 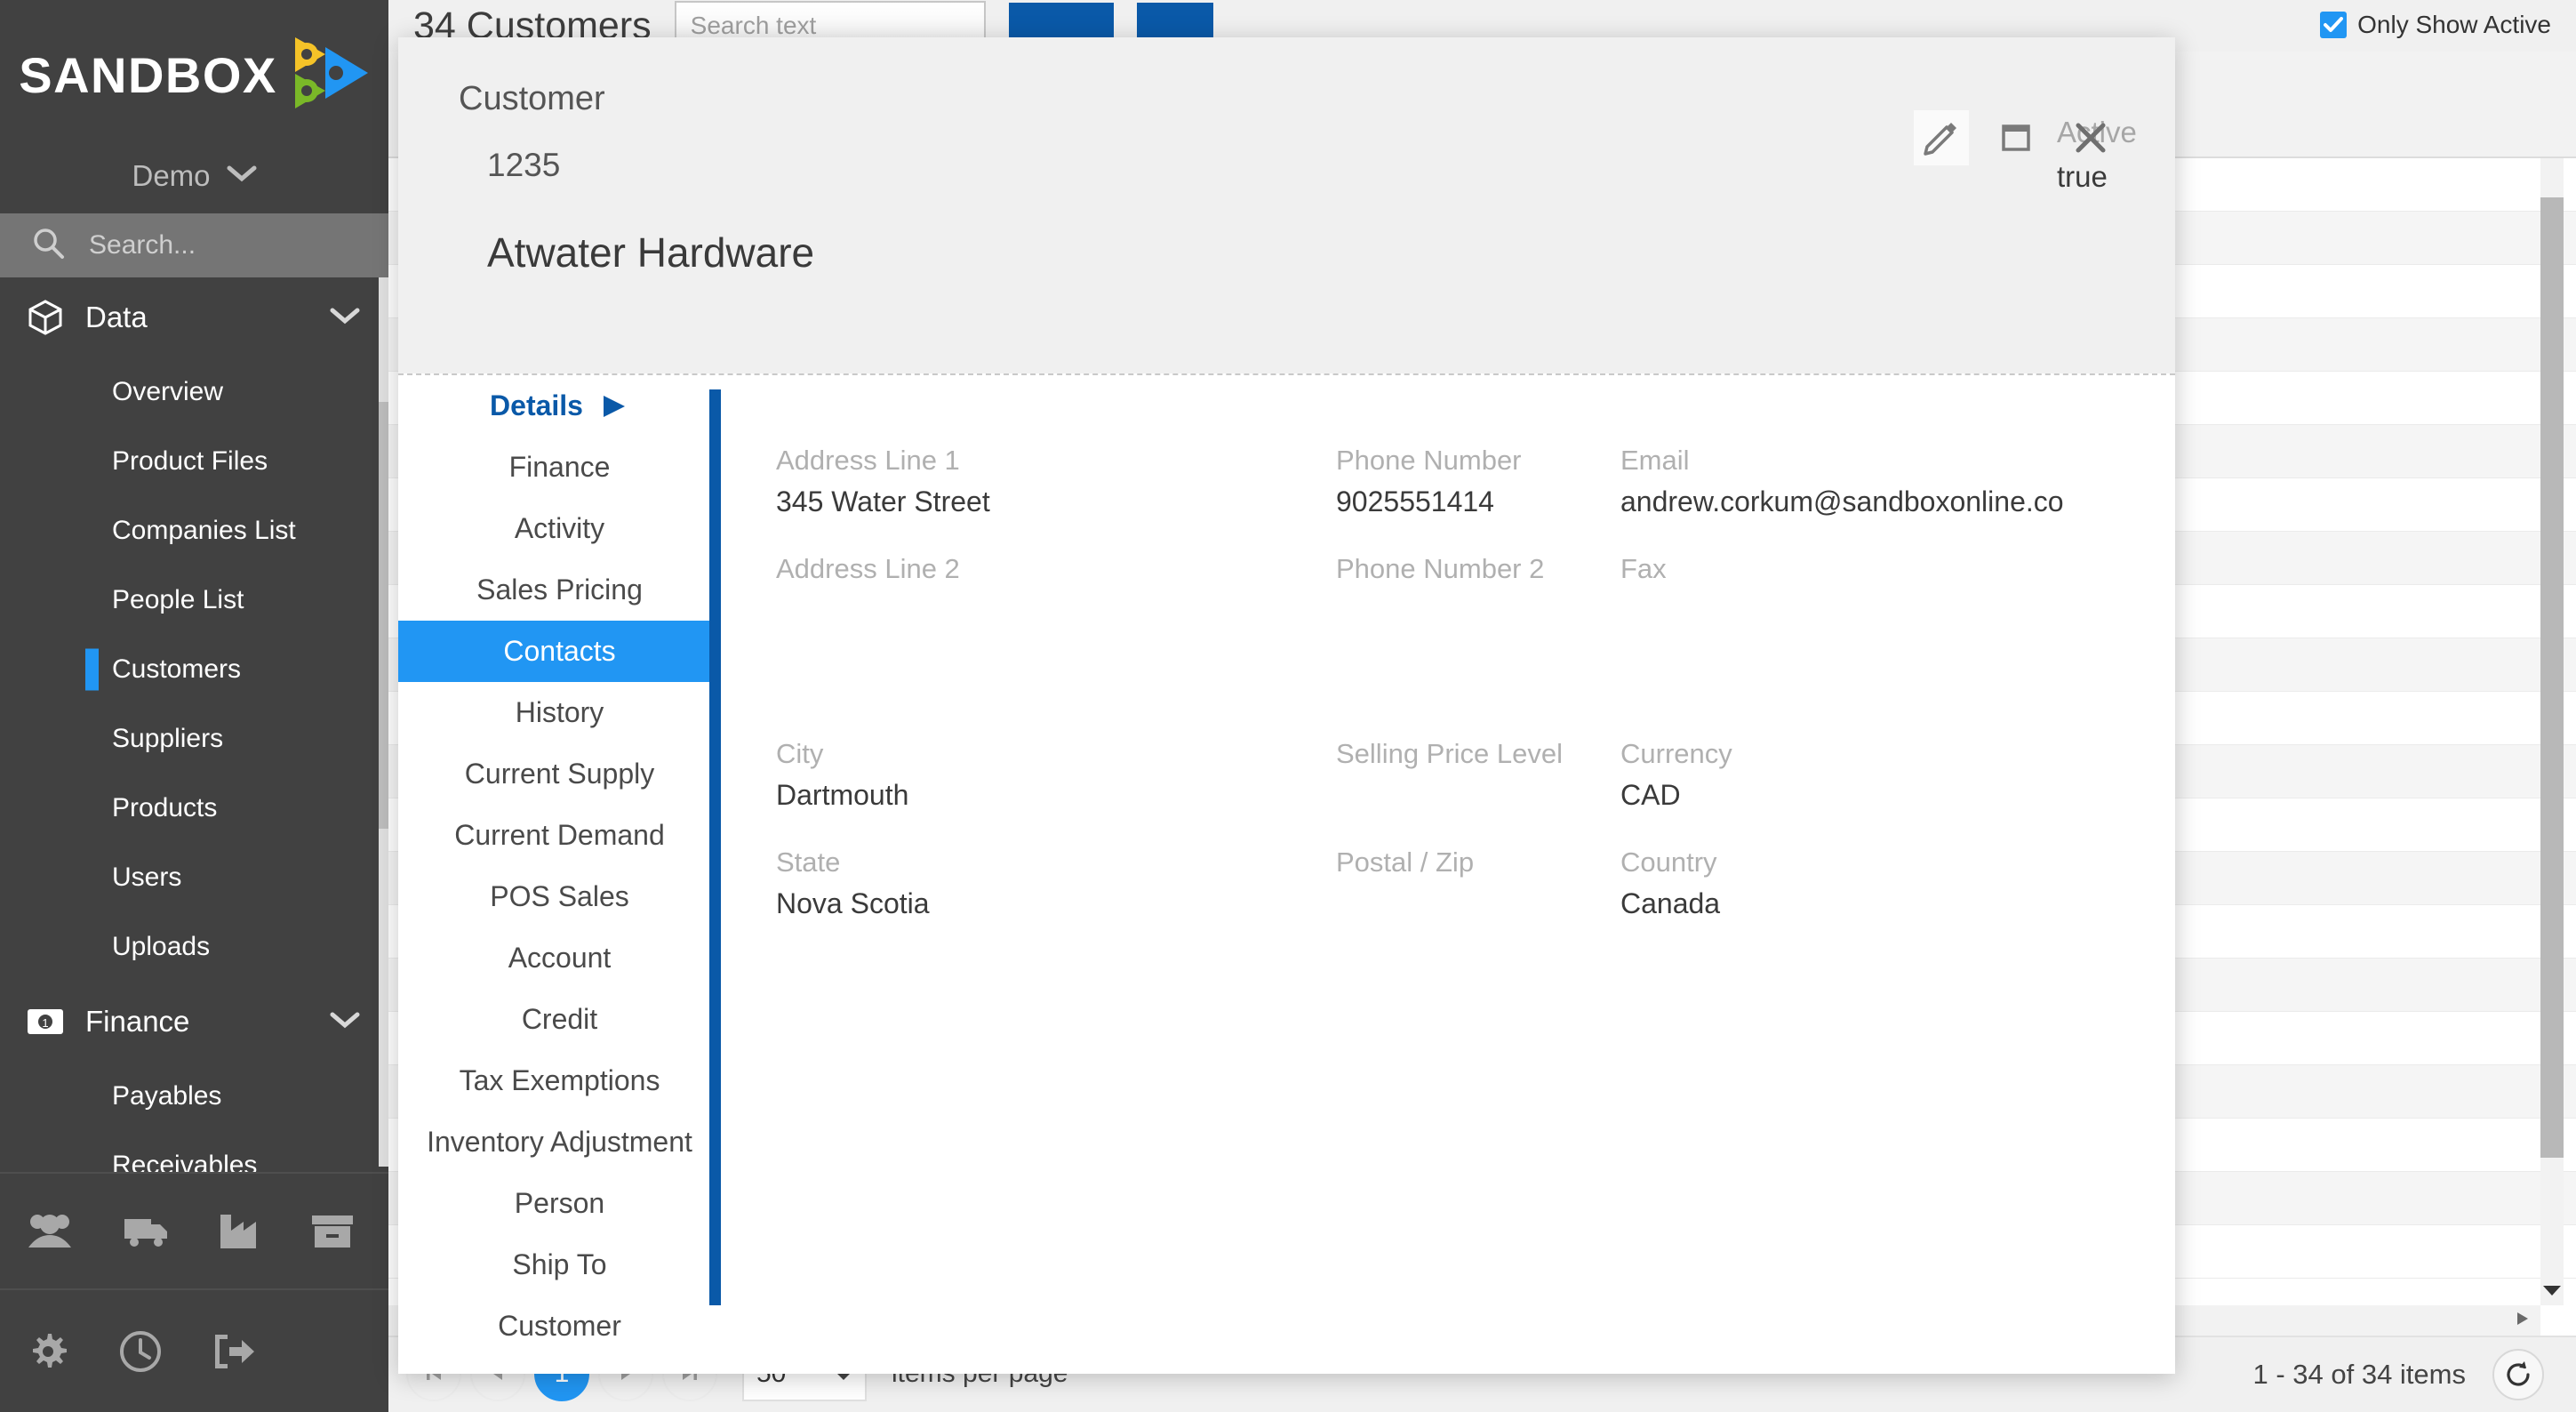 What do you see at coordinates (1941, 137) in the screenshot?
I see `edit-icon` at bounding box center [1941, 137].